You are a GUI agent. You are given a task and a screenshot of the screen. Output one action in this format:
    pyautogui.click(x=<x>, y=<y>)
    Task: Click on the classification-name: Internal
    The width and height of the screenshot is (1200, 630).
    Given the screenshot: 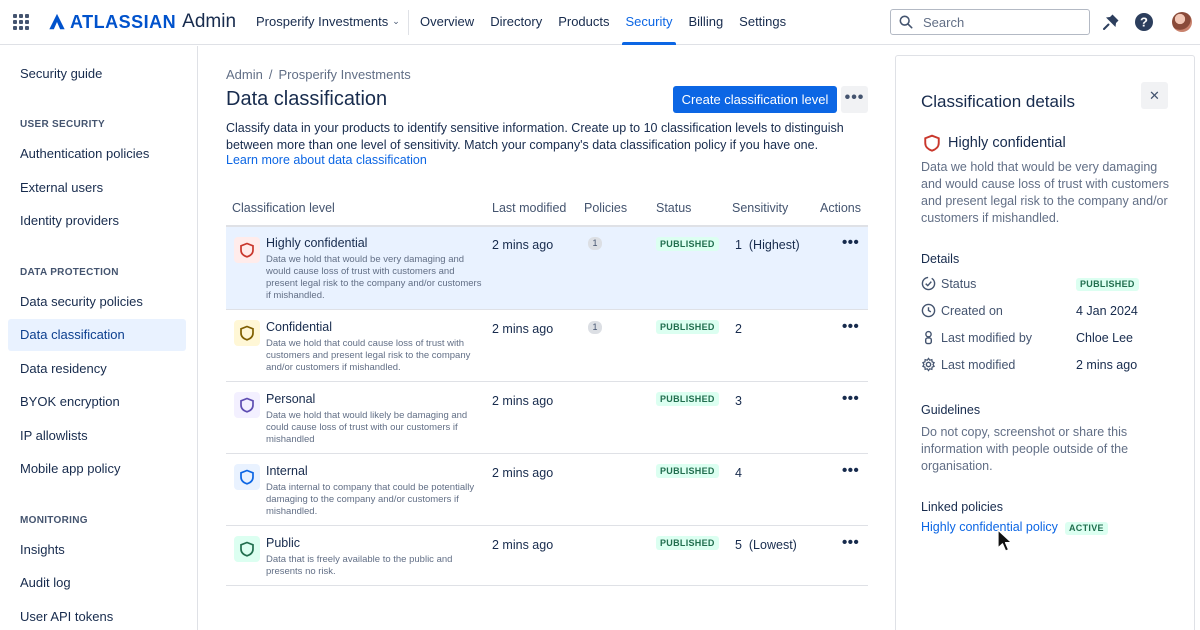 What is the action you would take?
    pyautogui.click(x=287, y=471)
    